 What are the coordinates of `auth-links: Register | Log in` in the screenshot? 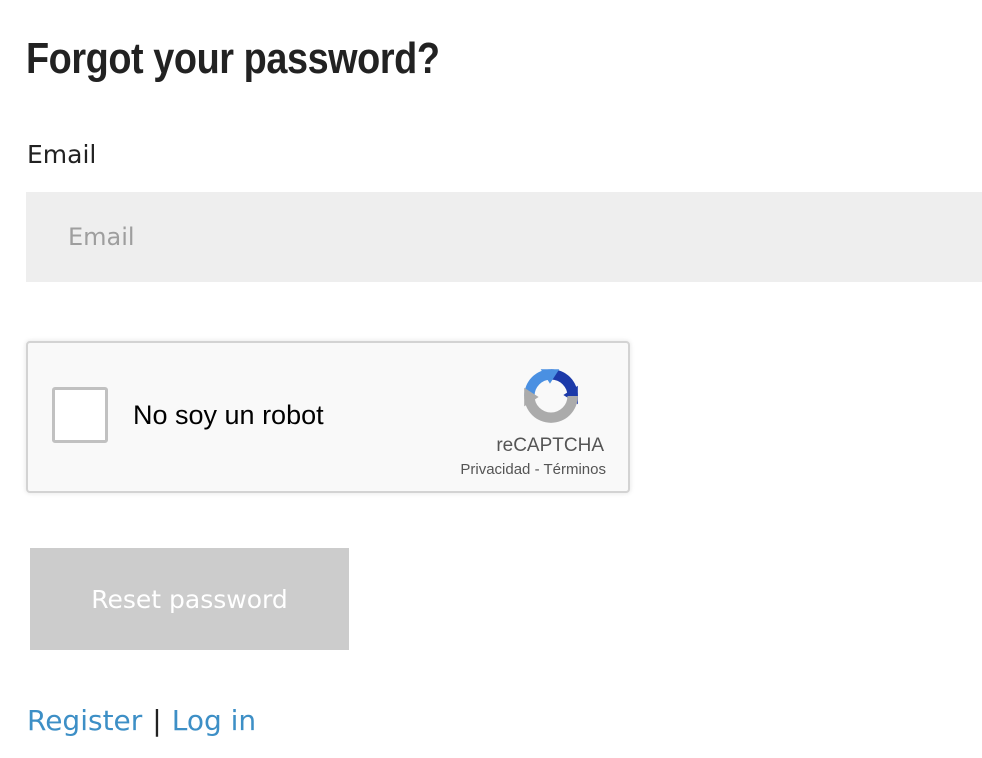 It's located at (141, 720).